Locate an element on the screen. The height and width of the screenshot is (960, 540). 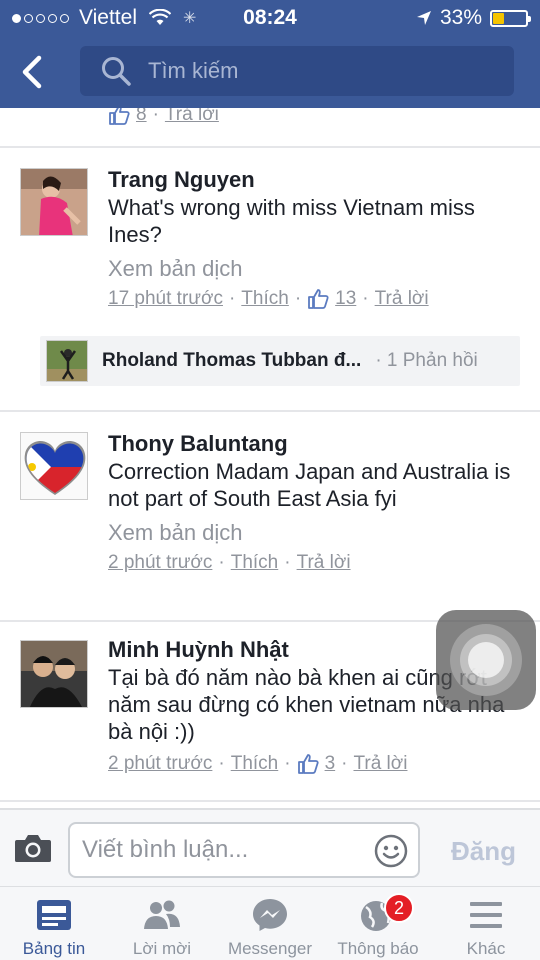
comment-composer: Đăng is located at coordinates (270, 847).